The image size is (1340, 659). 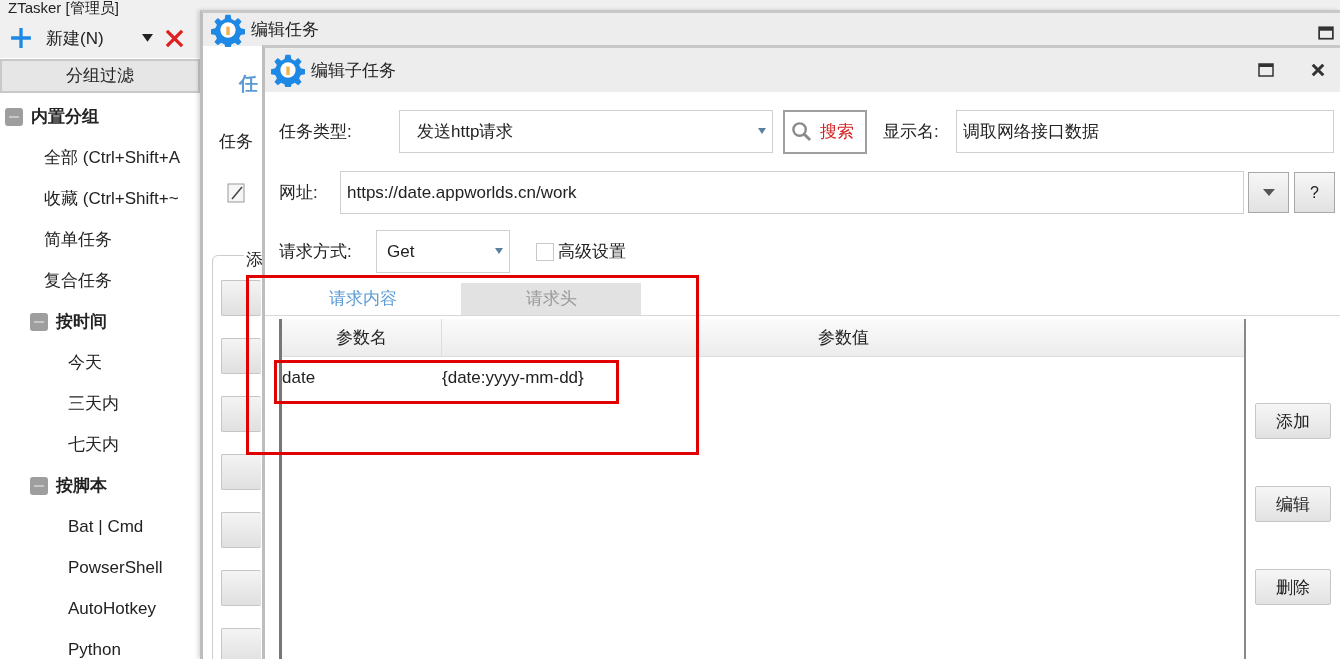 I want to click on task-type-dropdown: 发送http请求, so click(x=586, y=131).